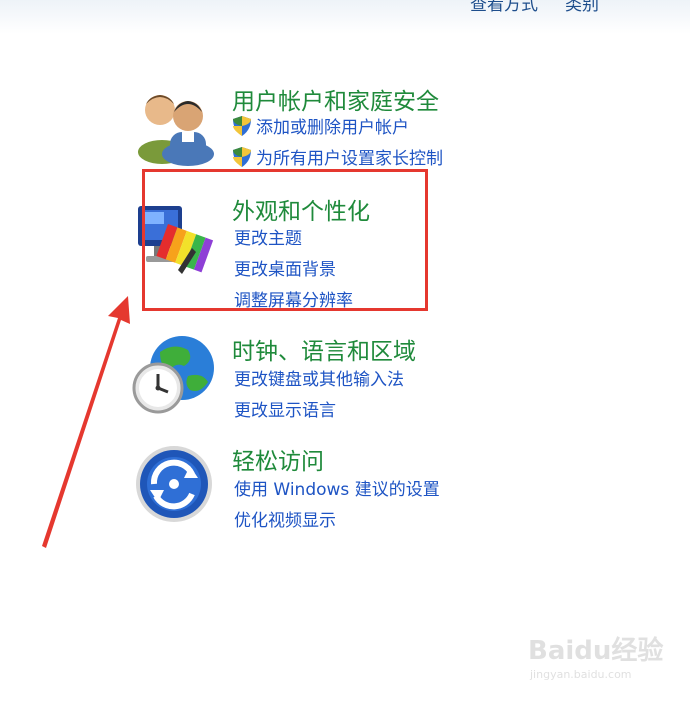  Describe the element at coordinates (335, 99) in the screenshot. I see `category-title-user-accounts: 用户帐户和家庭安全` at that location.